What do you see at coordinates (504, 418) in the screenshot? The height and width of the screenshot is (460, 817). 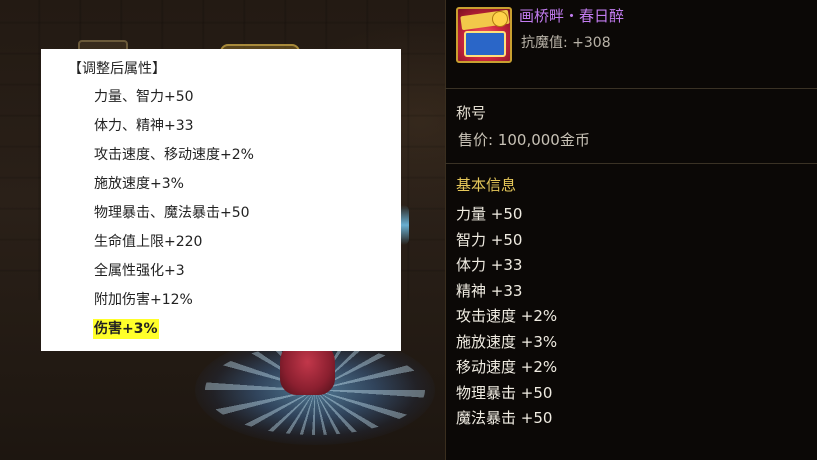 I see `stat-row: 魔法暴击 +50` at bounding box center [504, 418].